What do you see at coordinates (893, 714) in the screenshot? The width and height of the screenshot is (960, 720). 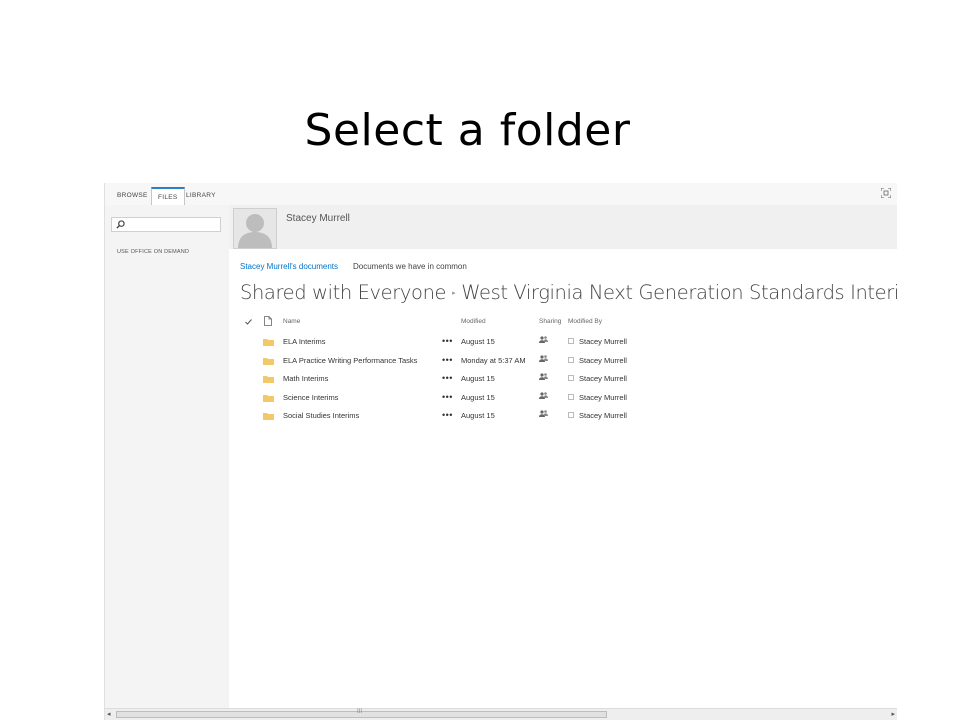 I see `scroll-right-arrow-icon: ▸` at bounding box center [893, 714].